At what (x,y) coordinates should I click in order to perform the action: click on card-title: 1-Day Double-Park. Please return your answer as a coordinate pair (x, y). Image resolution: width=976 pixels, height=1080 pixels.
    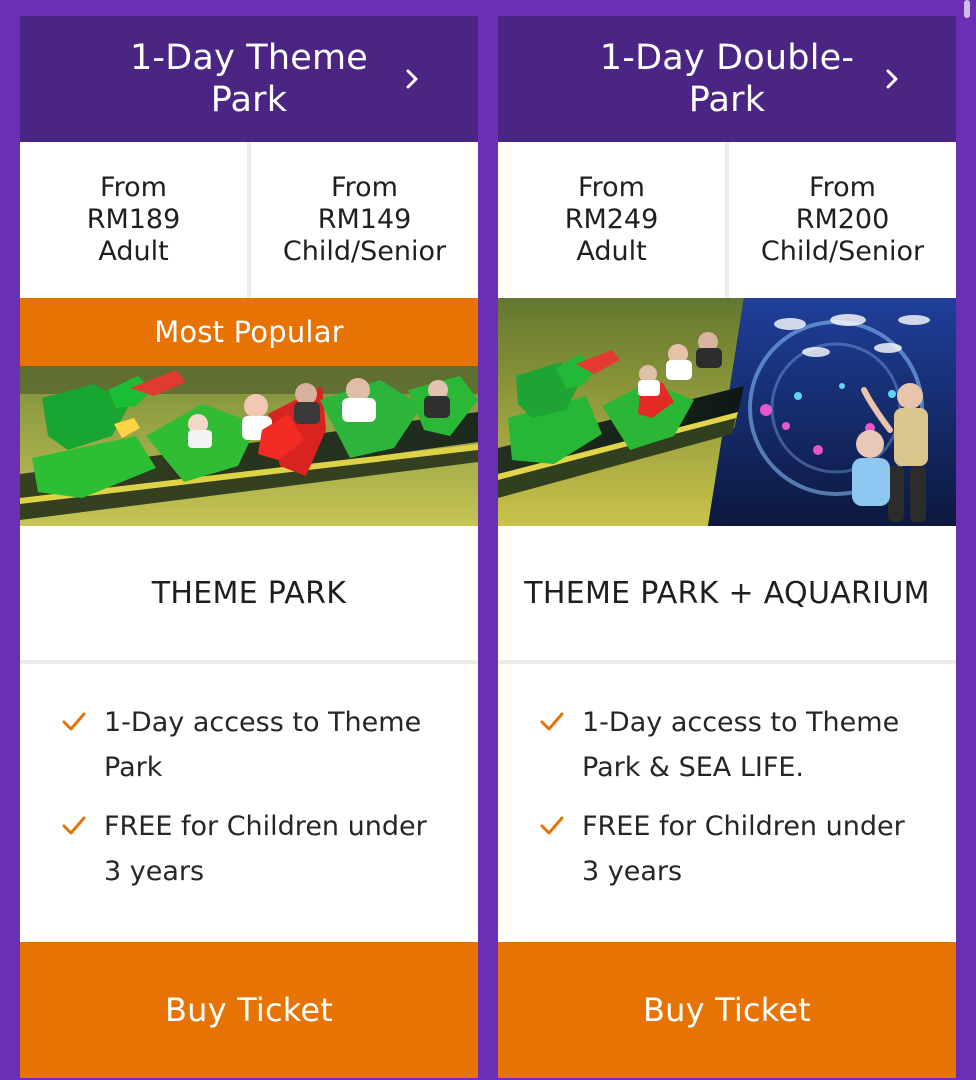
    Looking at the image, I should click on (727, 79).